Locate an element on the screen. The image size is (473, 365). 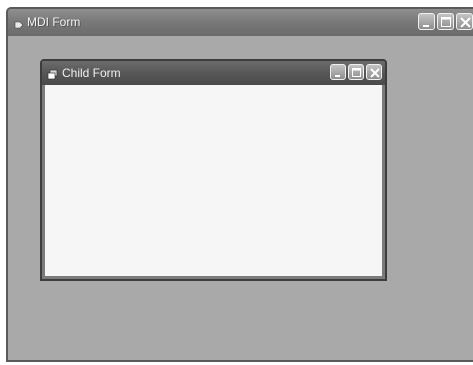
mdi-form-title: MDI Form is located at coordinates (54, 22).